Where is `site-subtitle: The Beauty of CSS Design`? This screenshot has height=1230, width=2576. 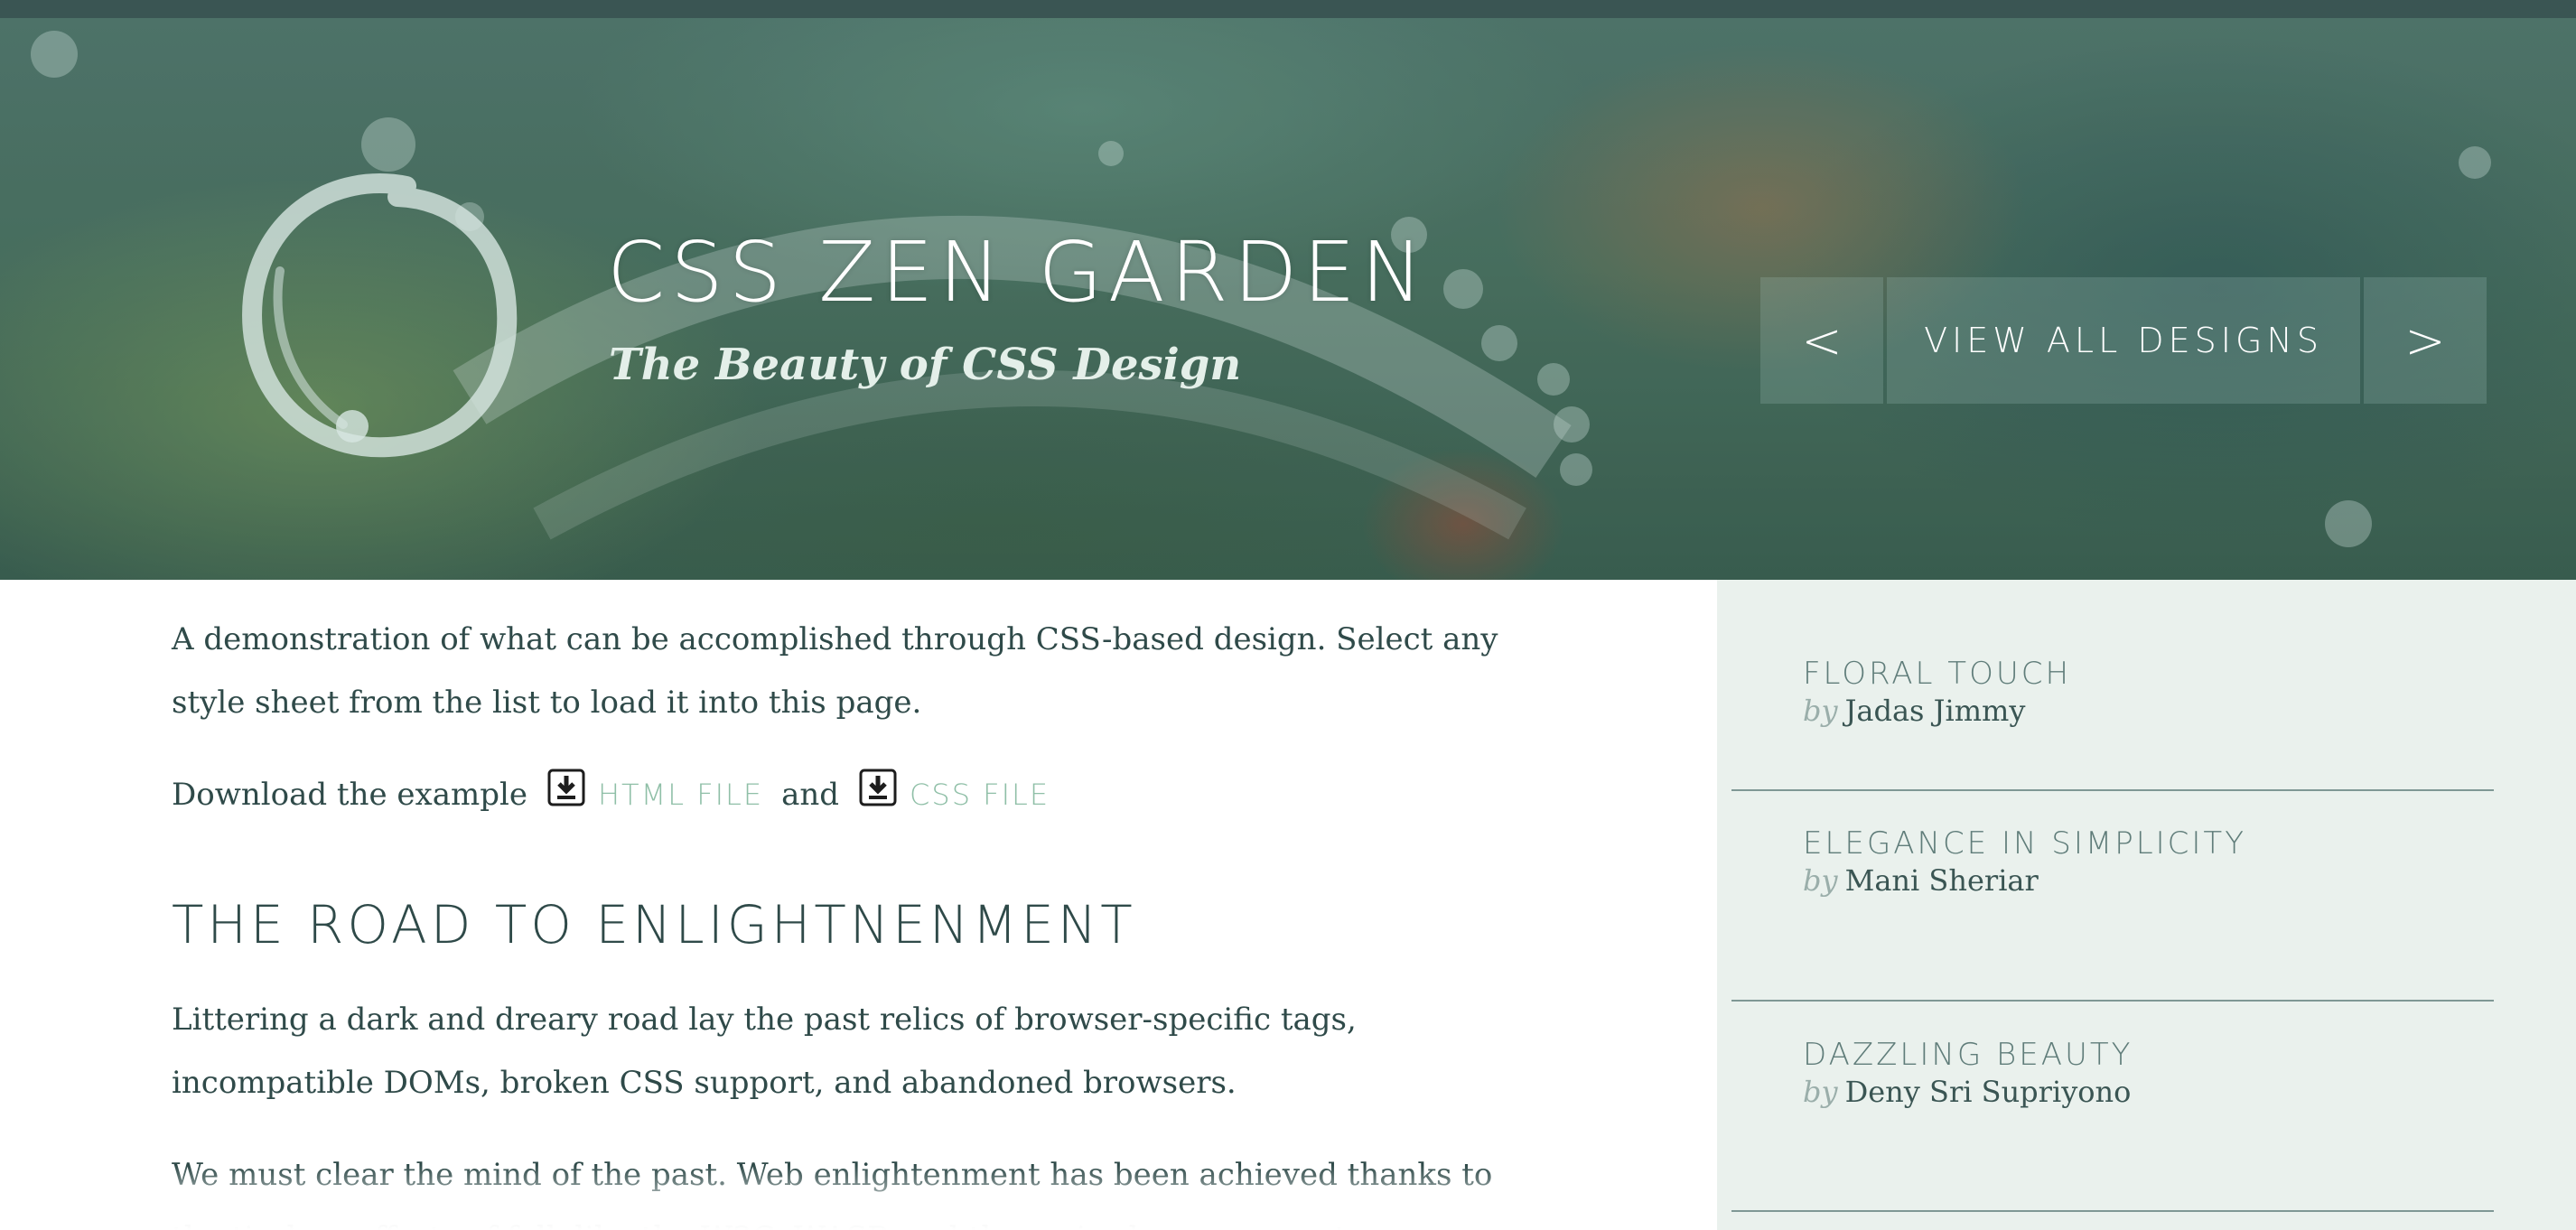
site-subtitle: The Beauty of CSS Design is located at coordinates (926, 365).